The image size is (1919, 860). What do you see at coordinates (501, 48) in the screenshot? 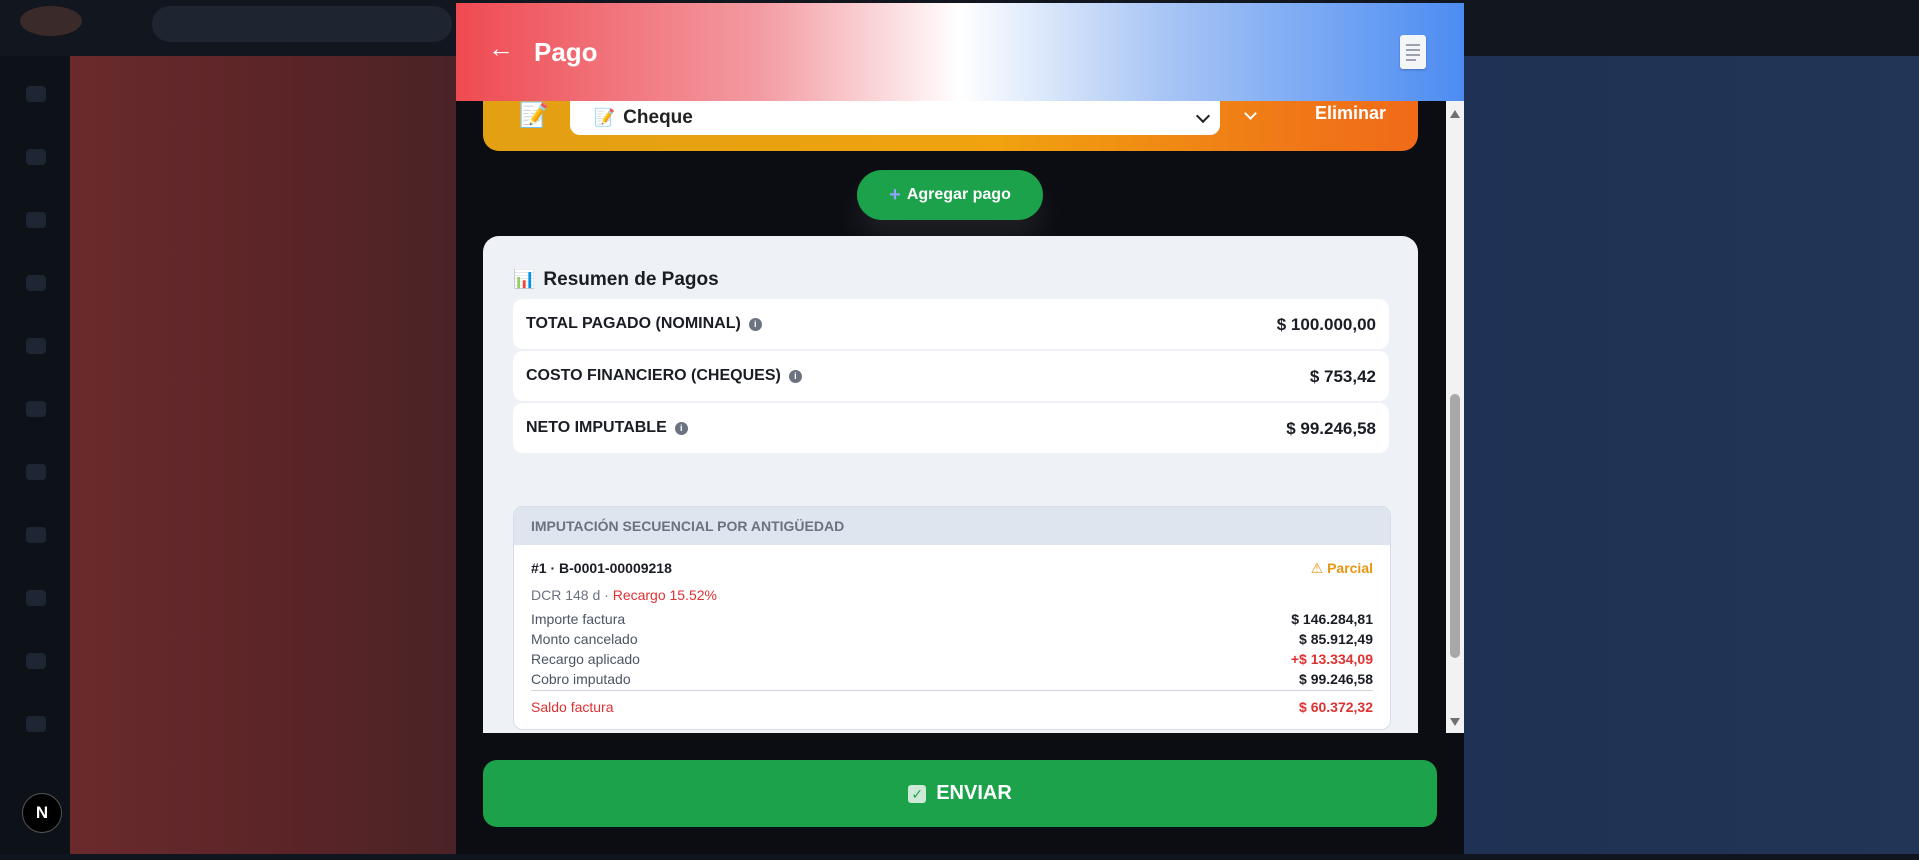
I see `back-arrow-icon: ←` at bounding box center [501, 48].